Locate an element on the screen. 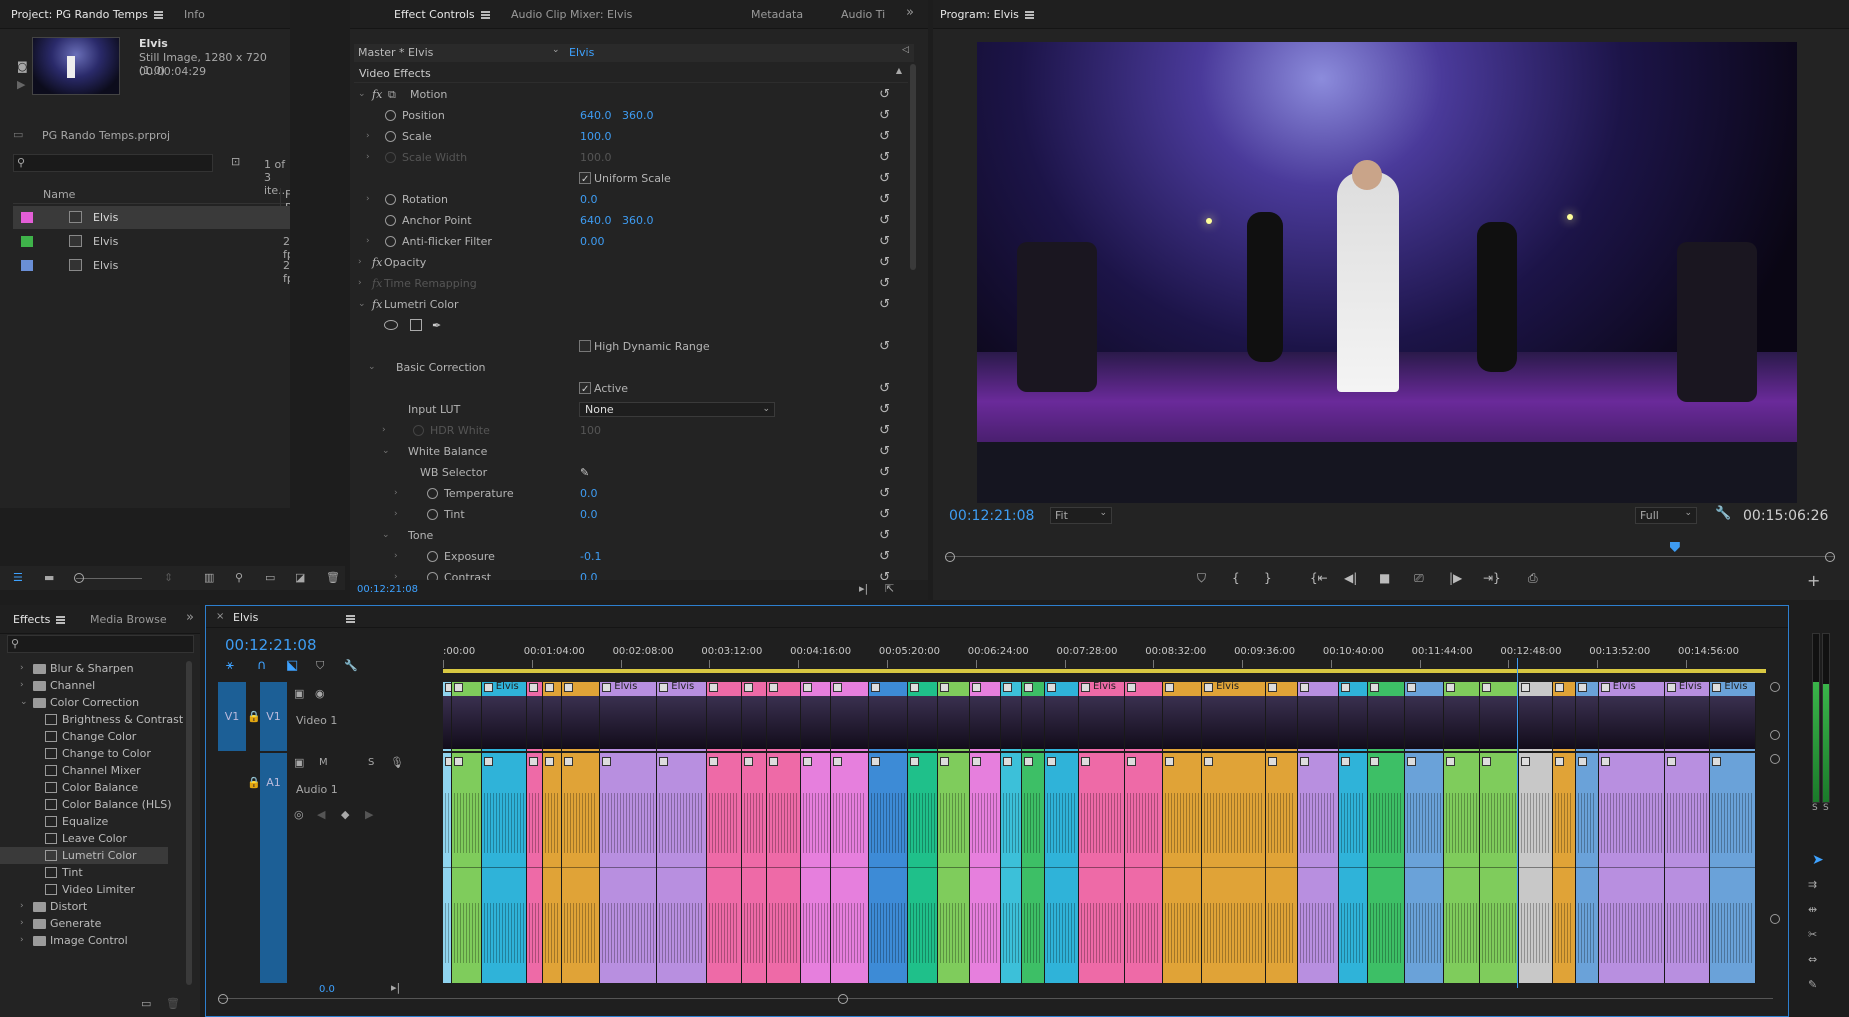 Image resolution: width=1849 pixels, height=1017 pixels. tab-audio-track: Audio Ti is located at coordinates (863, 14).